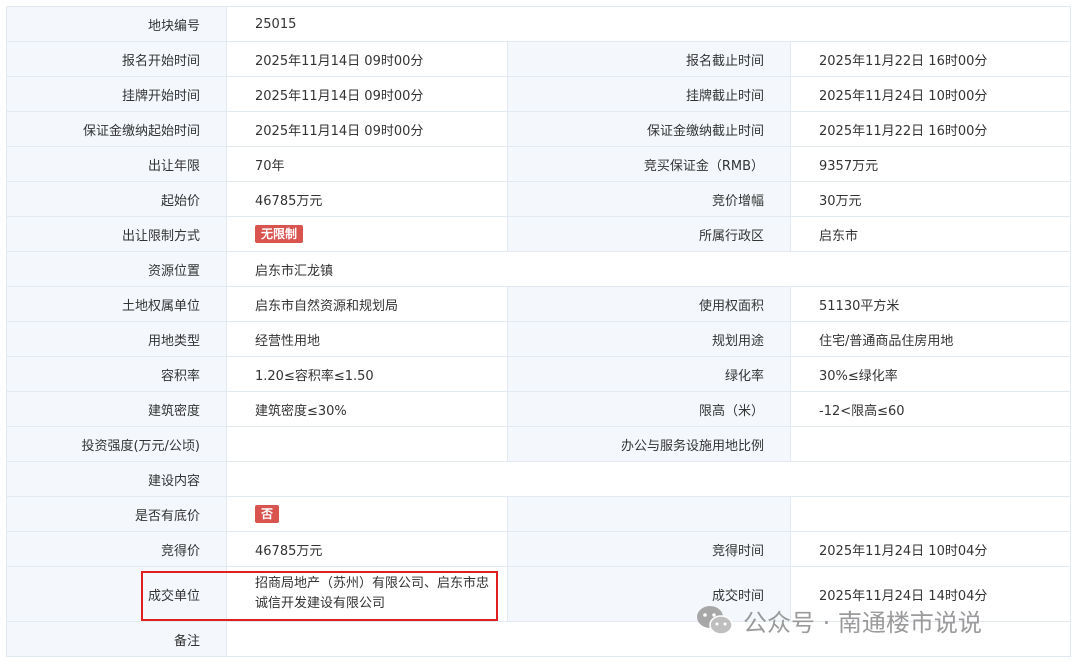 The height and width of the screenshot is (664, 1080). Describe the element at coordinates (649, 164) in the screenshot. I see `label-bid-deposit: 竞买保证金（RMB）` at that location.